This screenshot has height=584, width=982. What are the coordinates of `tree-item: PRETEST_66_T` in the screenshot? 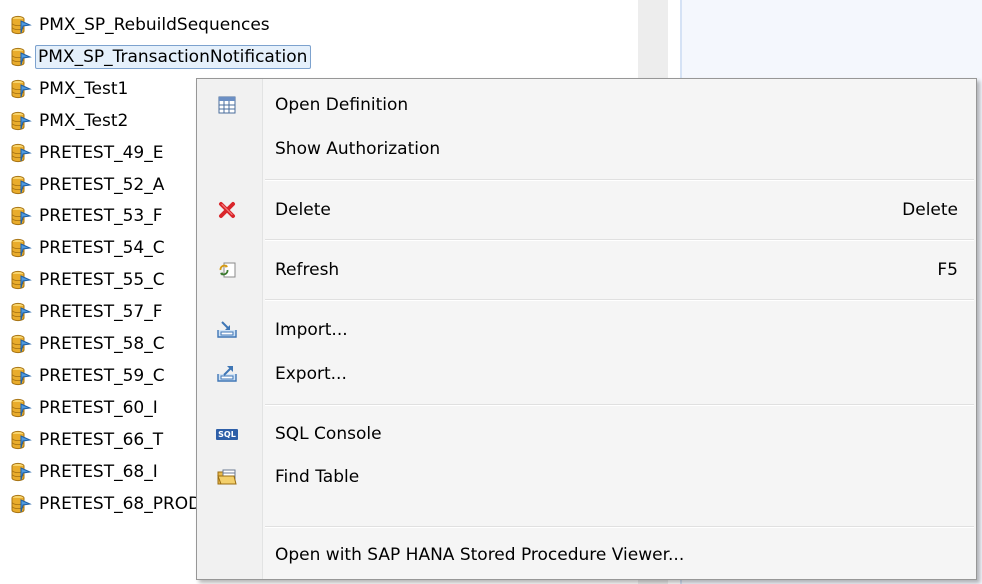 It's located at (89, 440).